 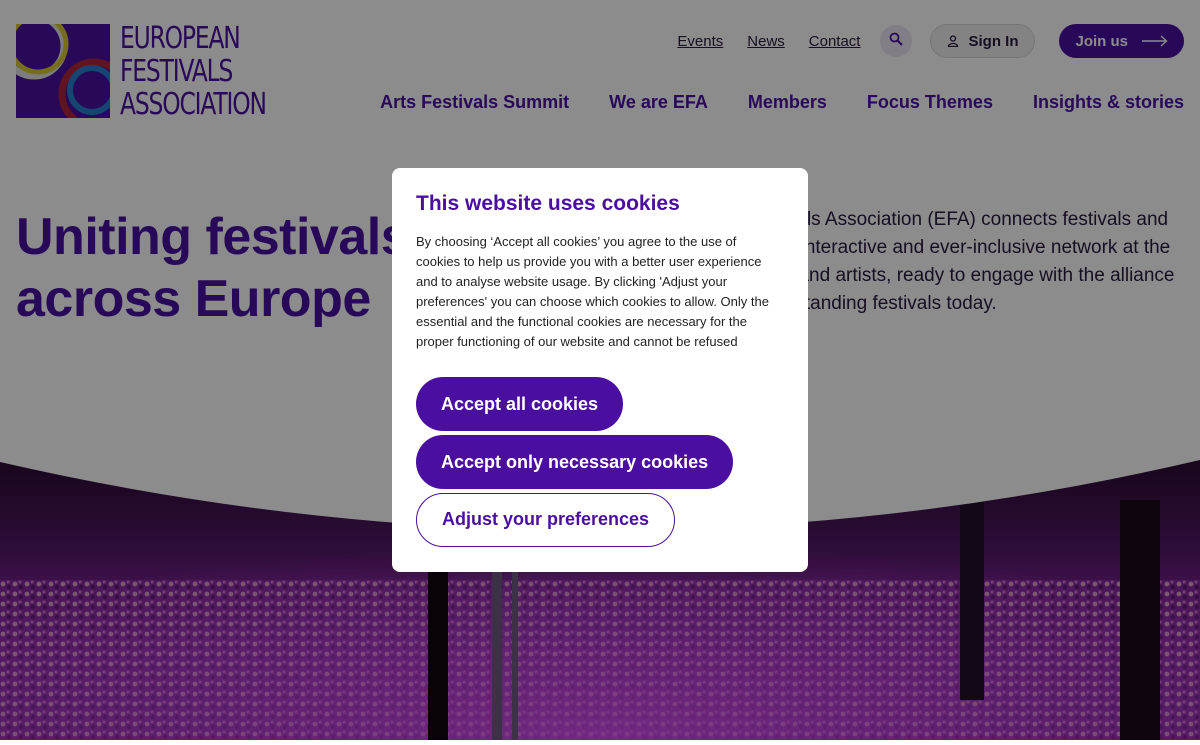 What do you see at coordinates (520, 404) in the screenshot?
I see `accept-all-cookies-button: Accept all cookies` at bounding box center [520, 404].